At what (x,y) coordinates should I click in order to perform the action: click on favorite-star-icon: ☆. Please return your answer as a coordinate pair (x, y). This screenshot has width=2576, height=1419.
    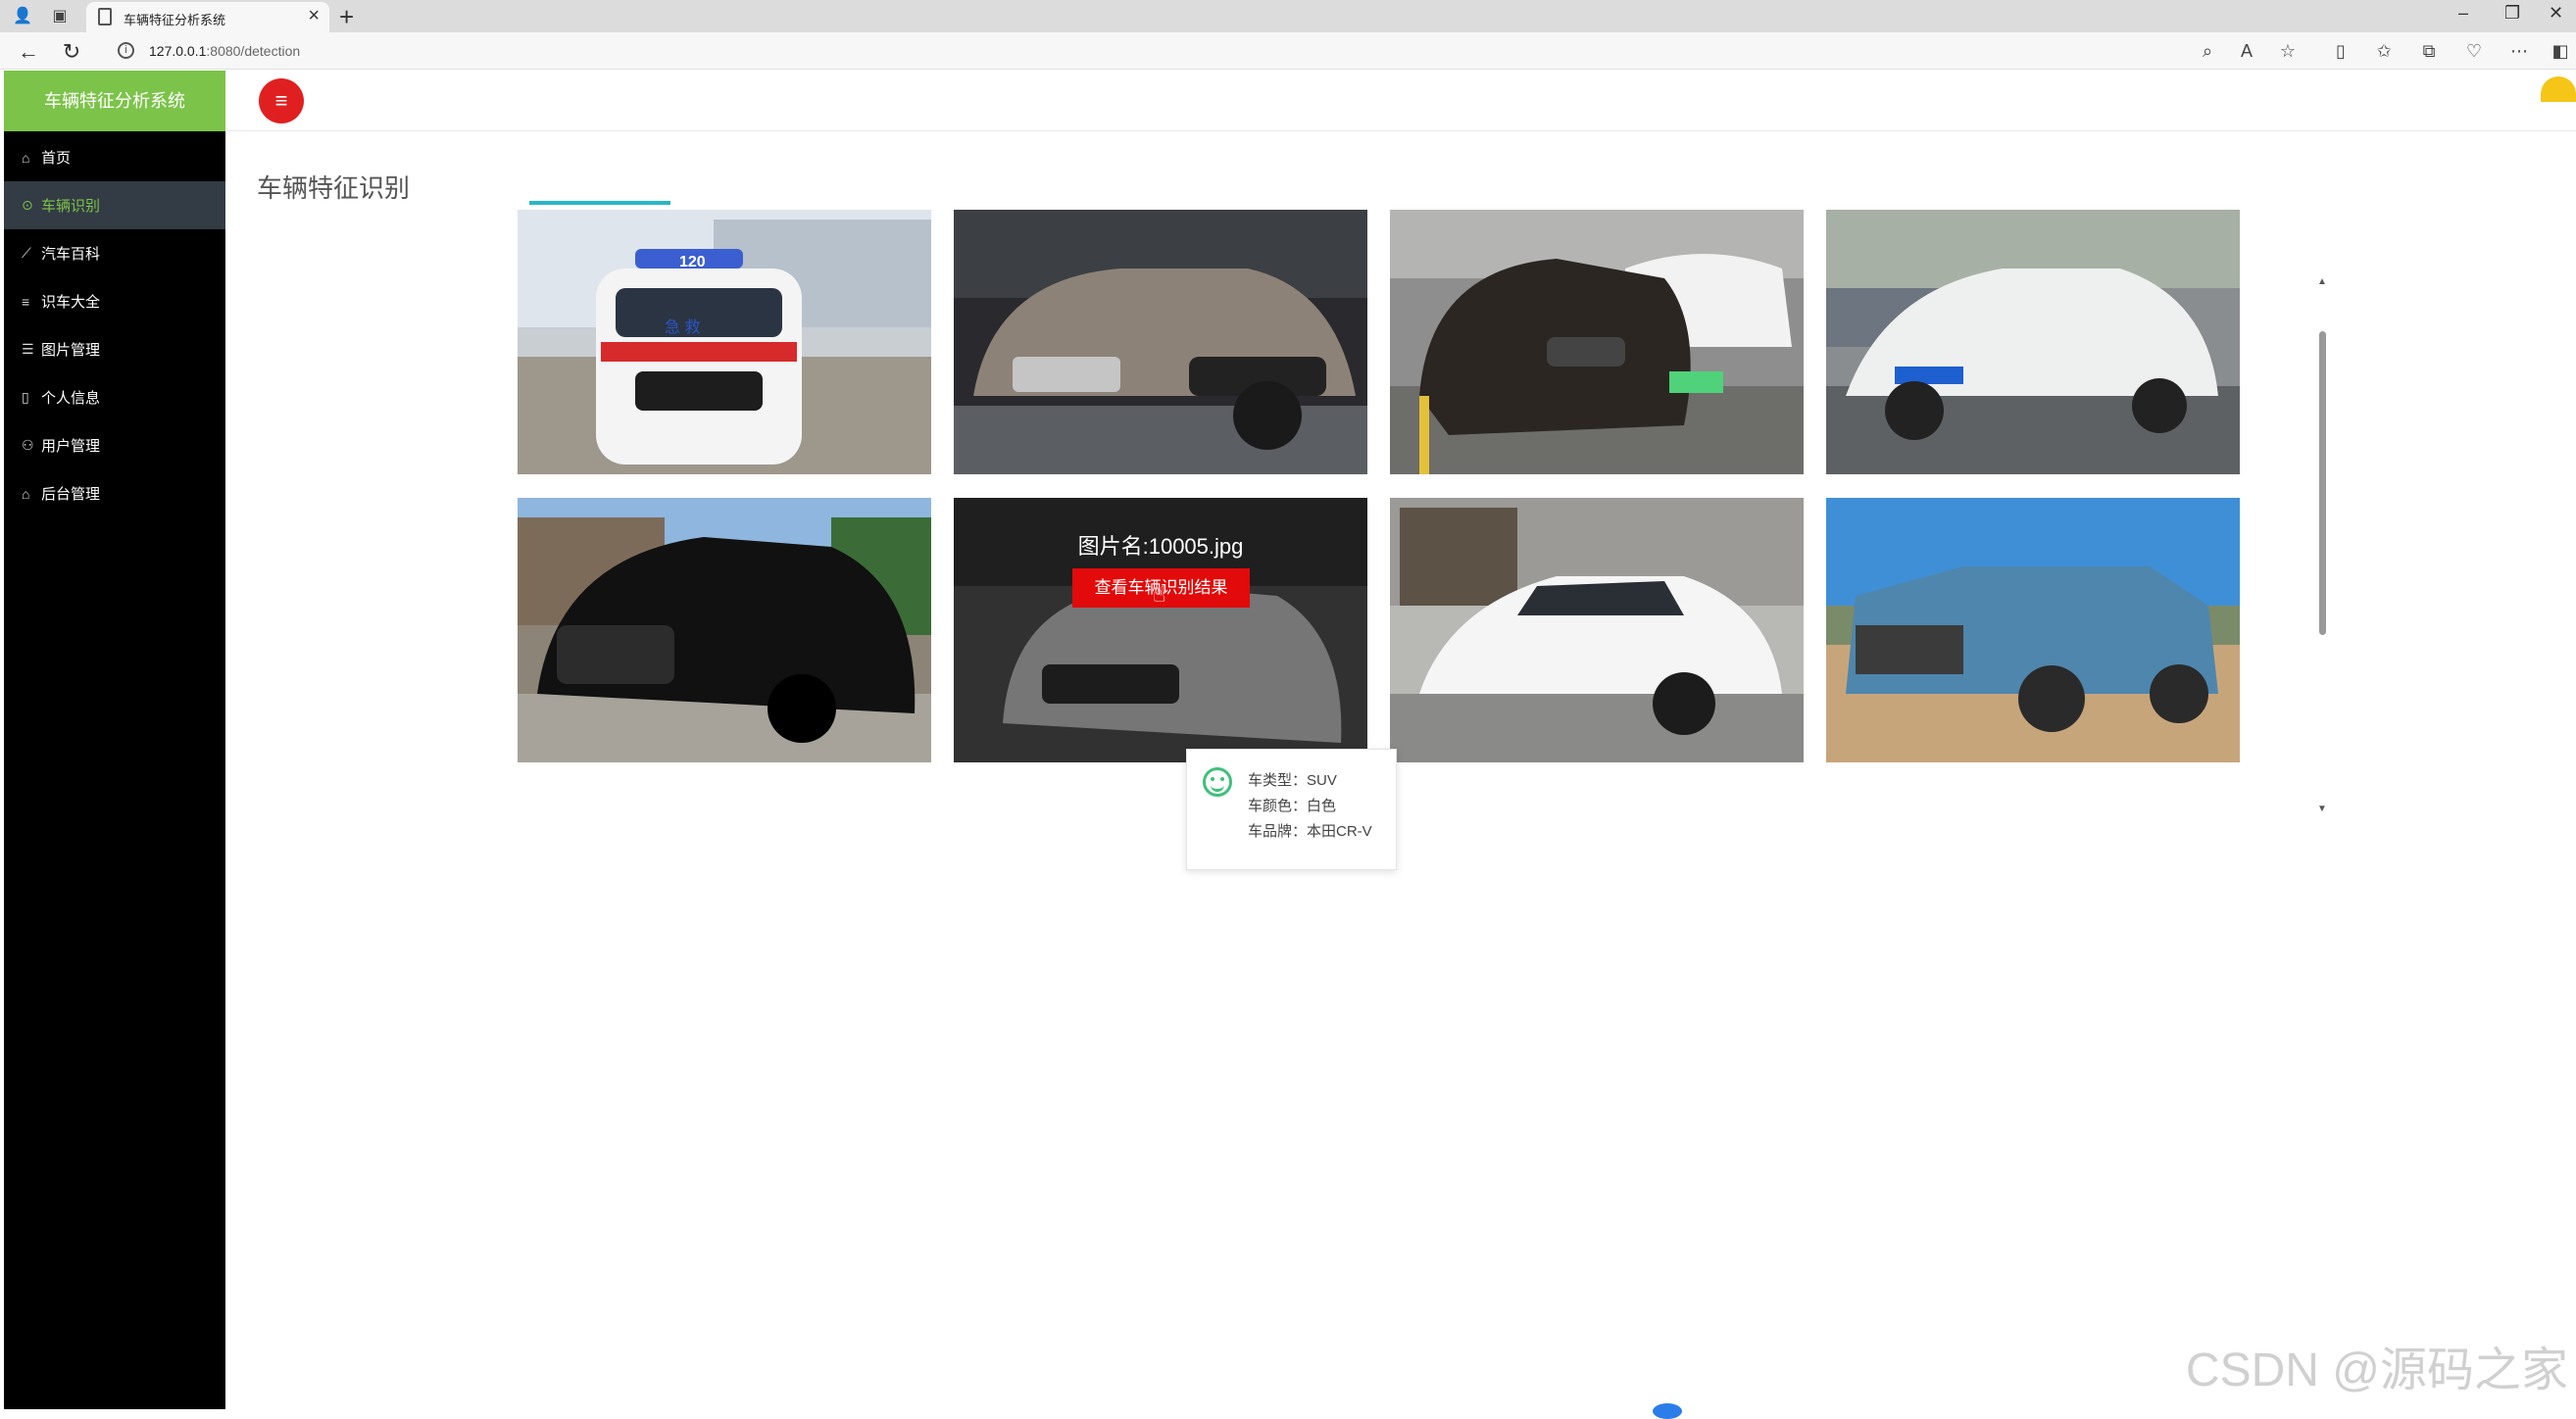
    Looking at the image, I should click on (2288, 51).